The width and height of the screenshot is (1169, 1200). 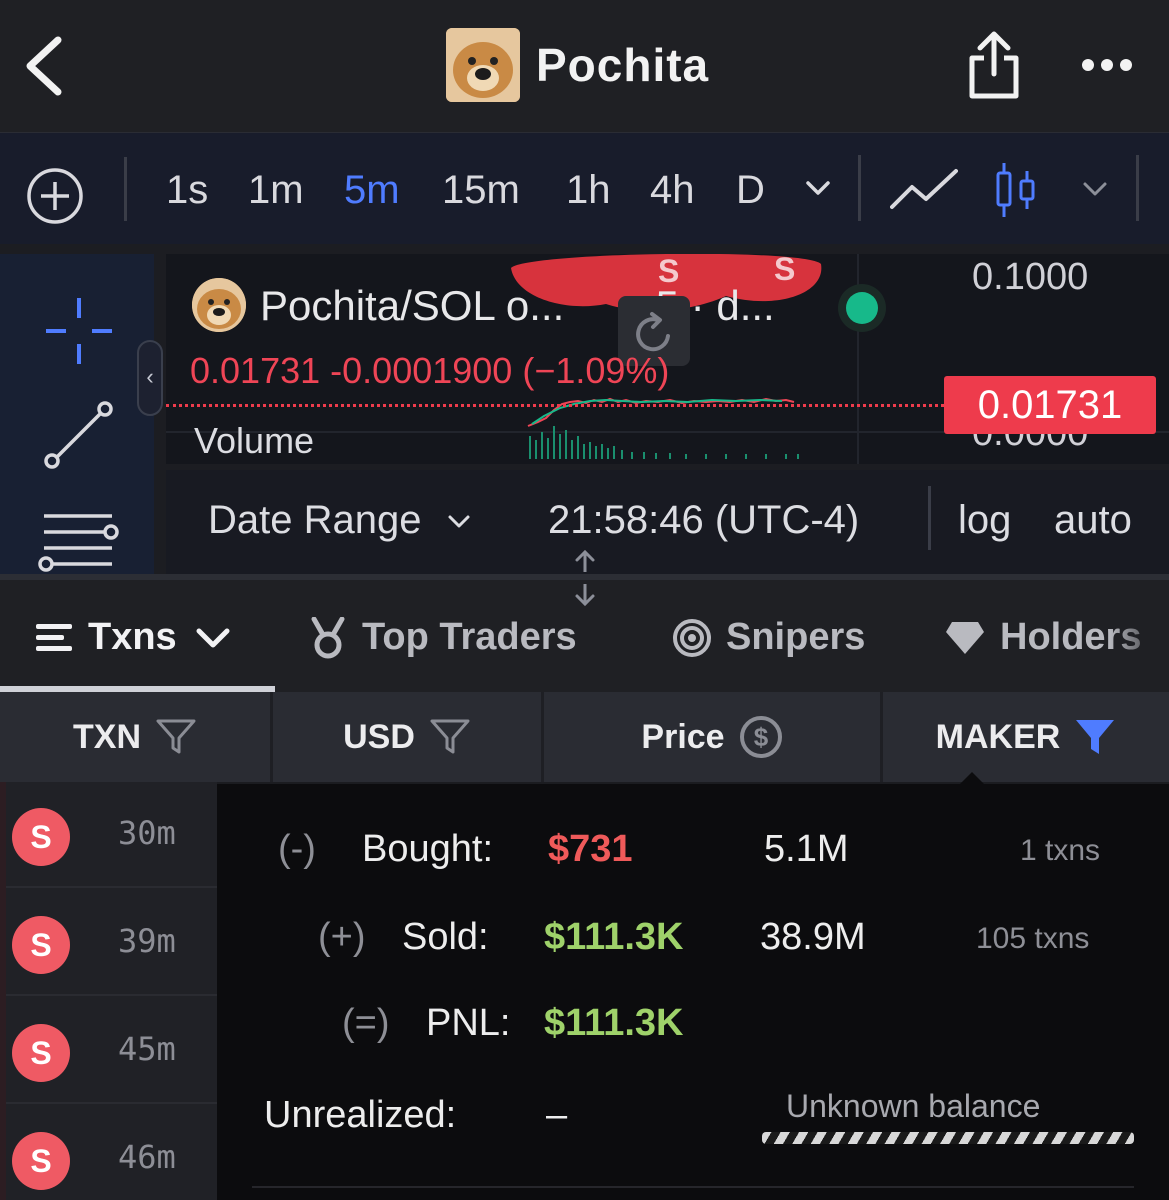 I want to click on date-range-label: Date Range, so click(x=315, y=520).